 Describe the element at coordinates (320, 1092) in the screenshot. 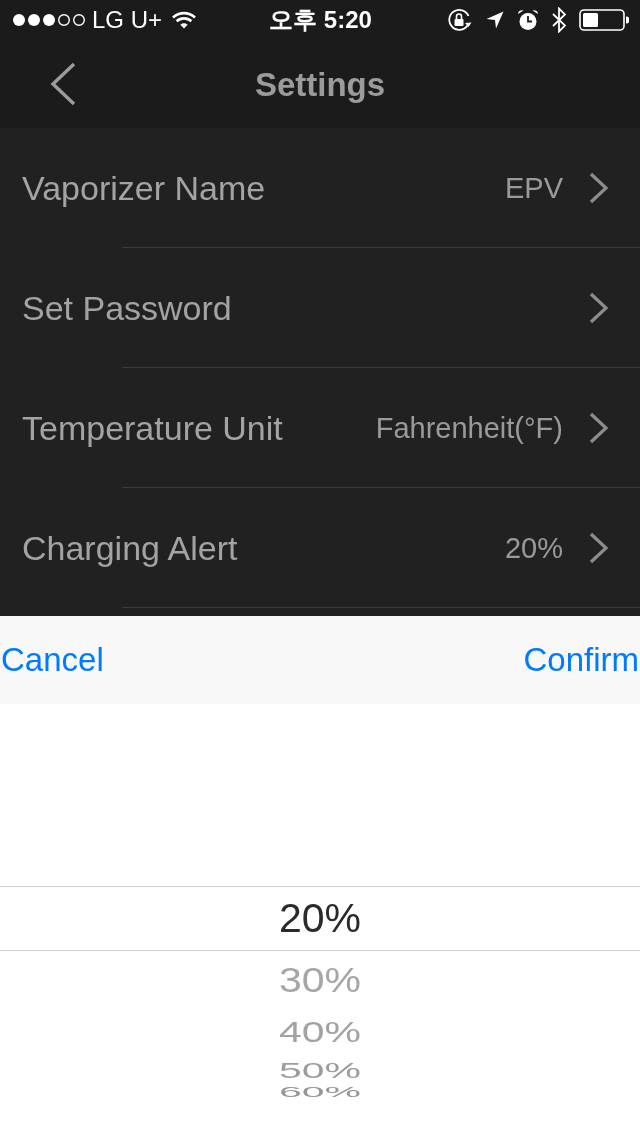

I see `picker-option: 60%` at that location.